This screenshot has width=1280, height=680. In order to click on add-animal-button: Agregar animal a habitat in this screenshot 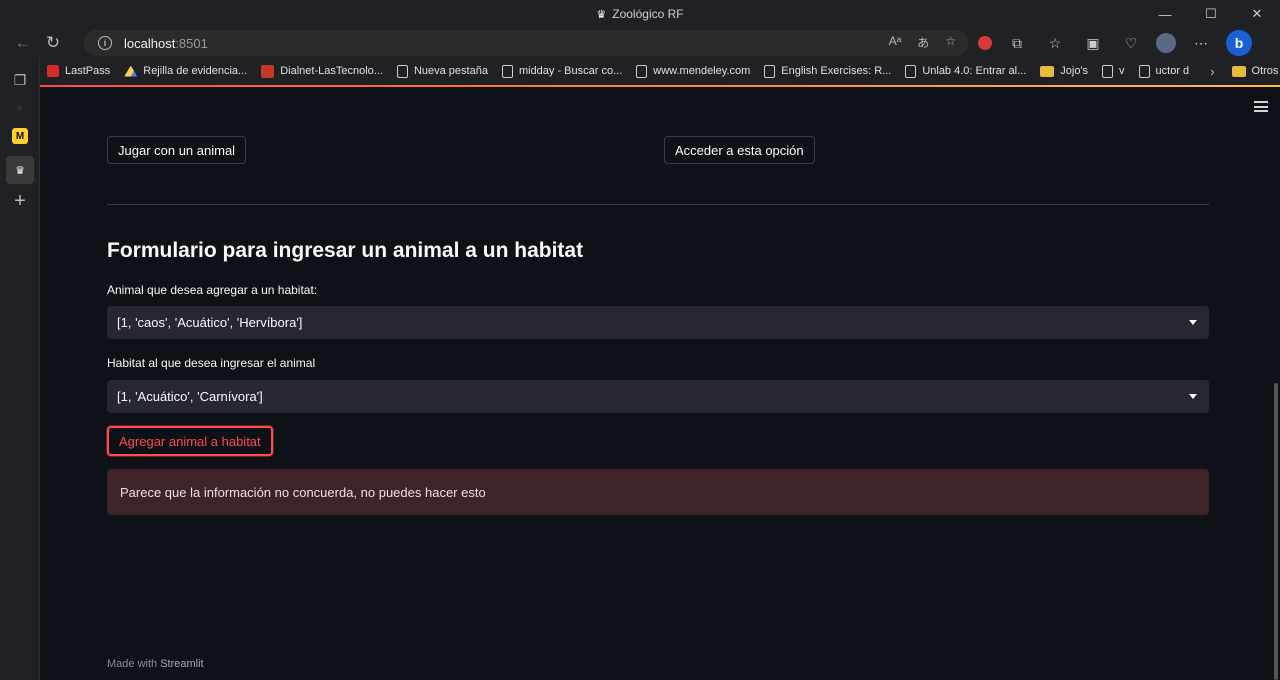, I will do `click(190, 441)`.